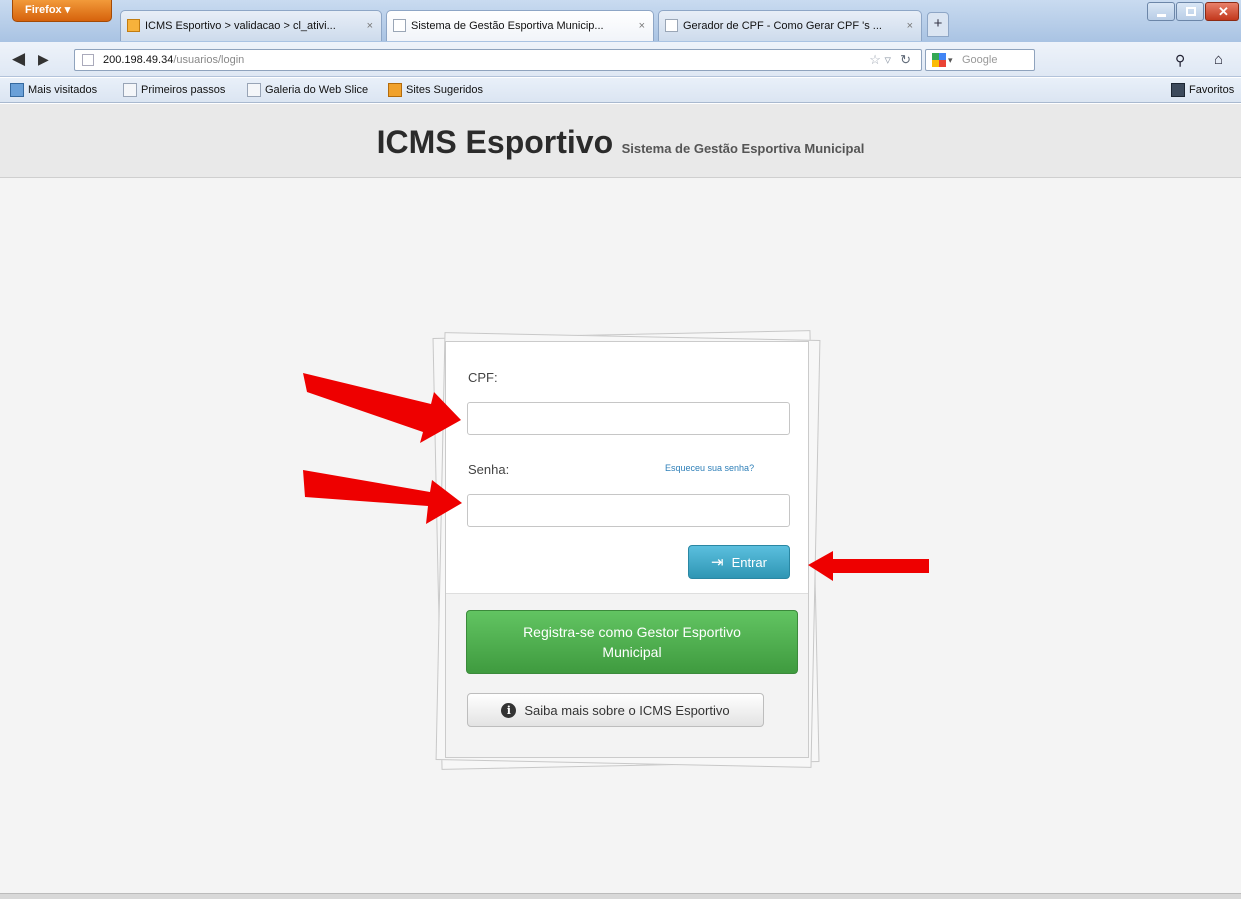  I want to click on firefox-menu-label: Firefox, so click(43, 10).